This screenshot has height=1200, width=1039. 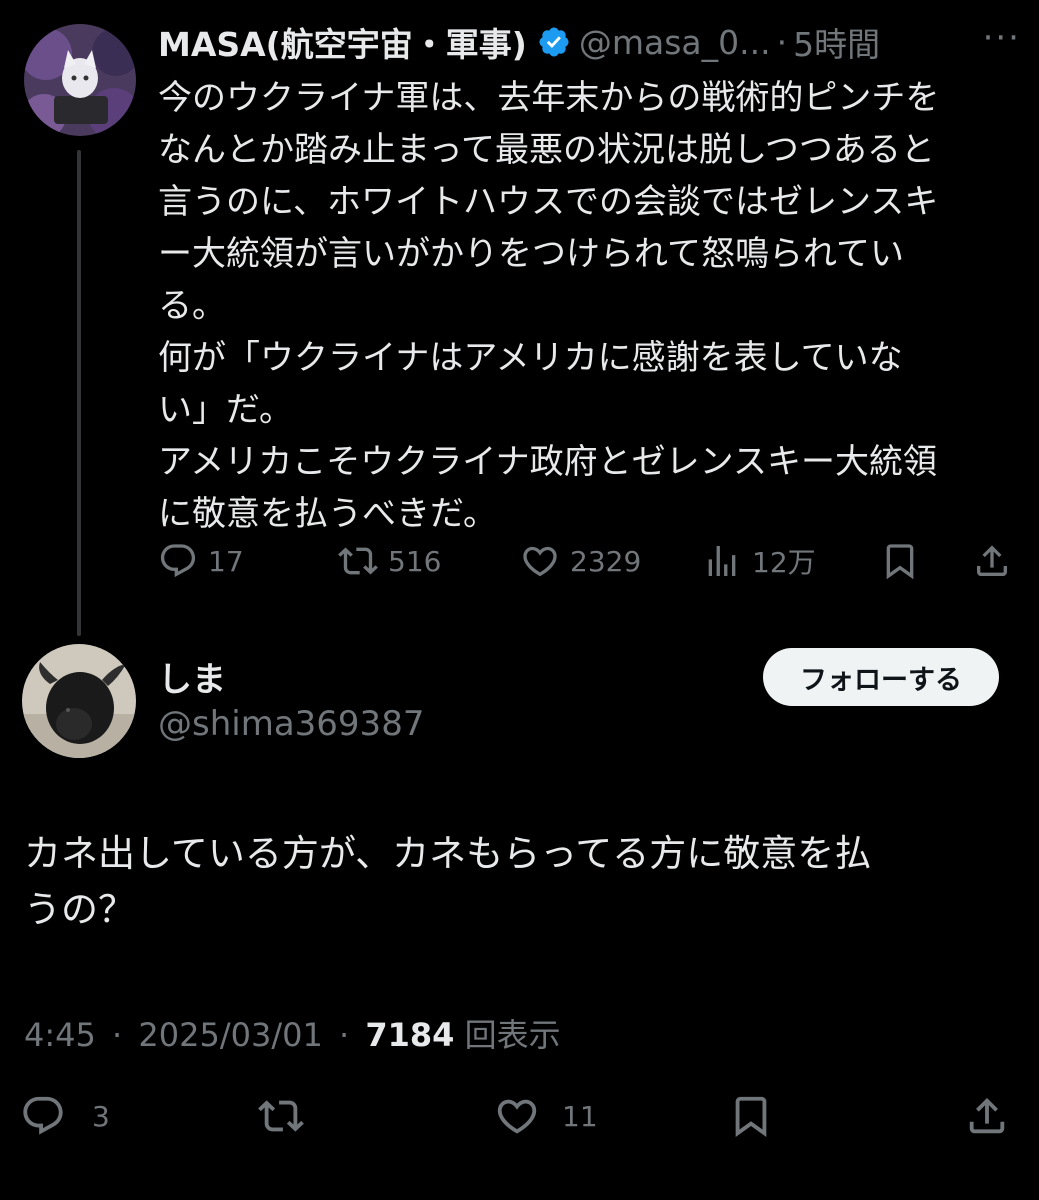 What do you see at coordinates (79, 393) in the screenshot?
I see `thread-connector-line` at bounding box center [79, 393].